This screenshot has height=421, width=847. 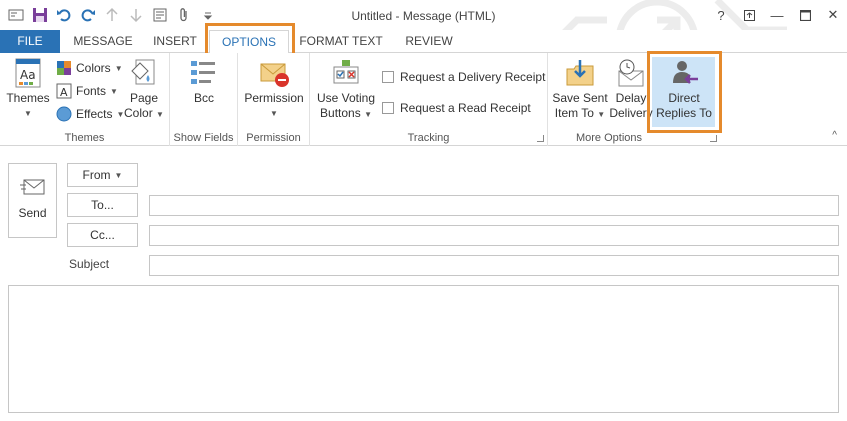 I want to click on page-color-button: Page Color ▼, so click(x=144, y=89).